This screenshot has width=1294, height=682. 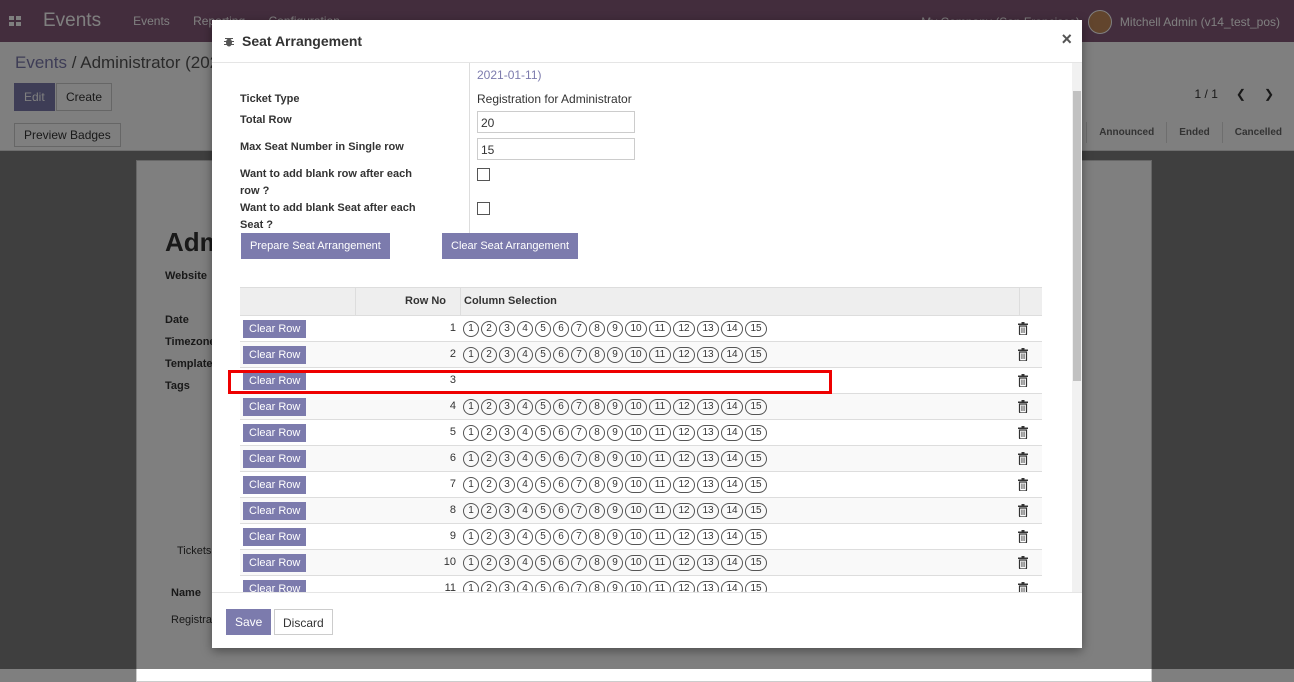 I want to click on modal-scrollbar, so click(x=1077, y=327).